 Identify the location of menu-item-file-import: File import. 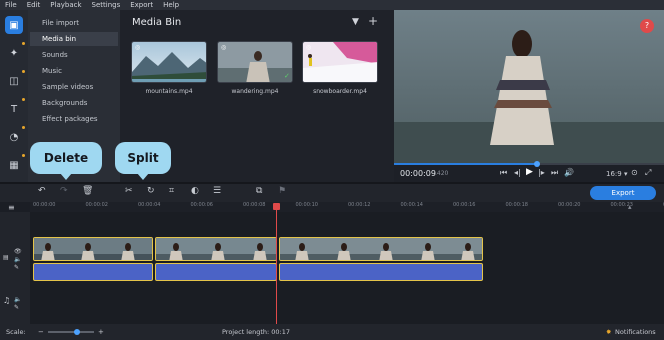
(74, 23).